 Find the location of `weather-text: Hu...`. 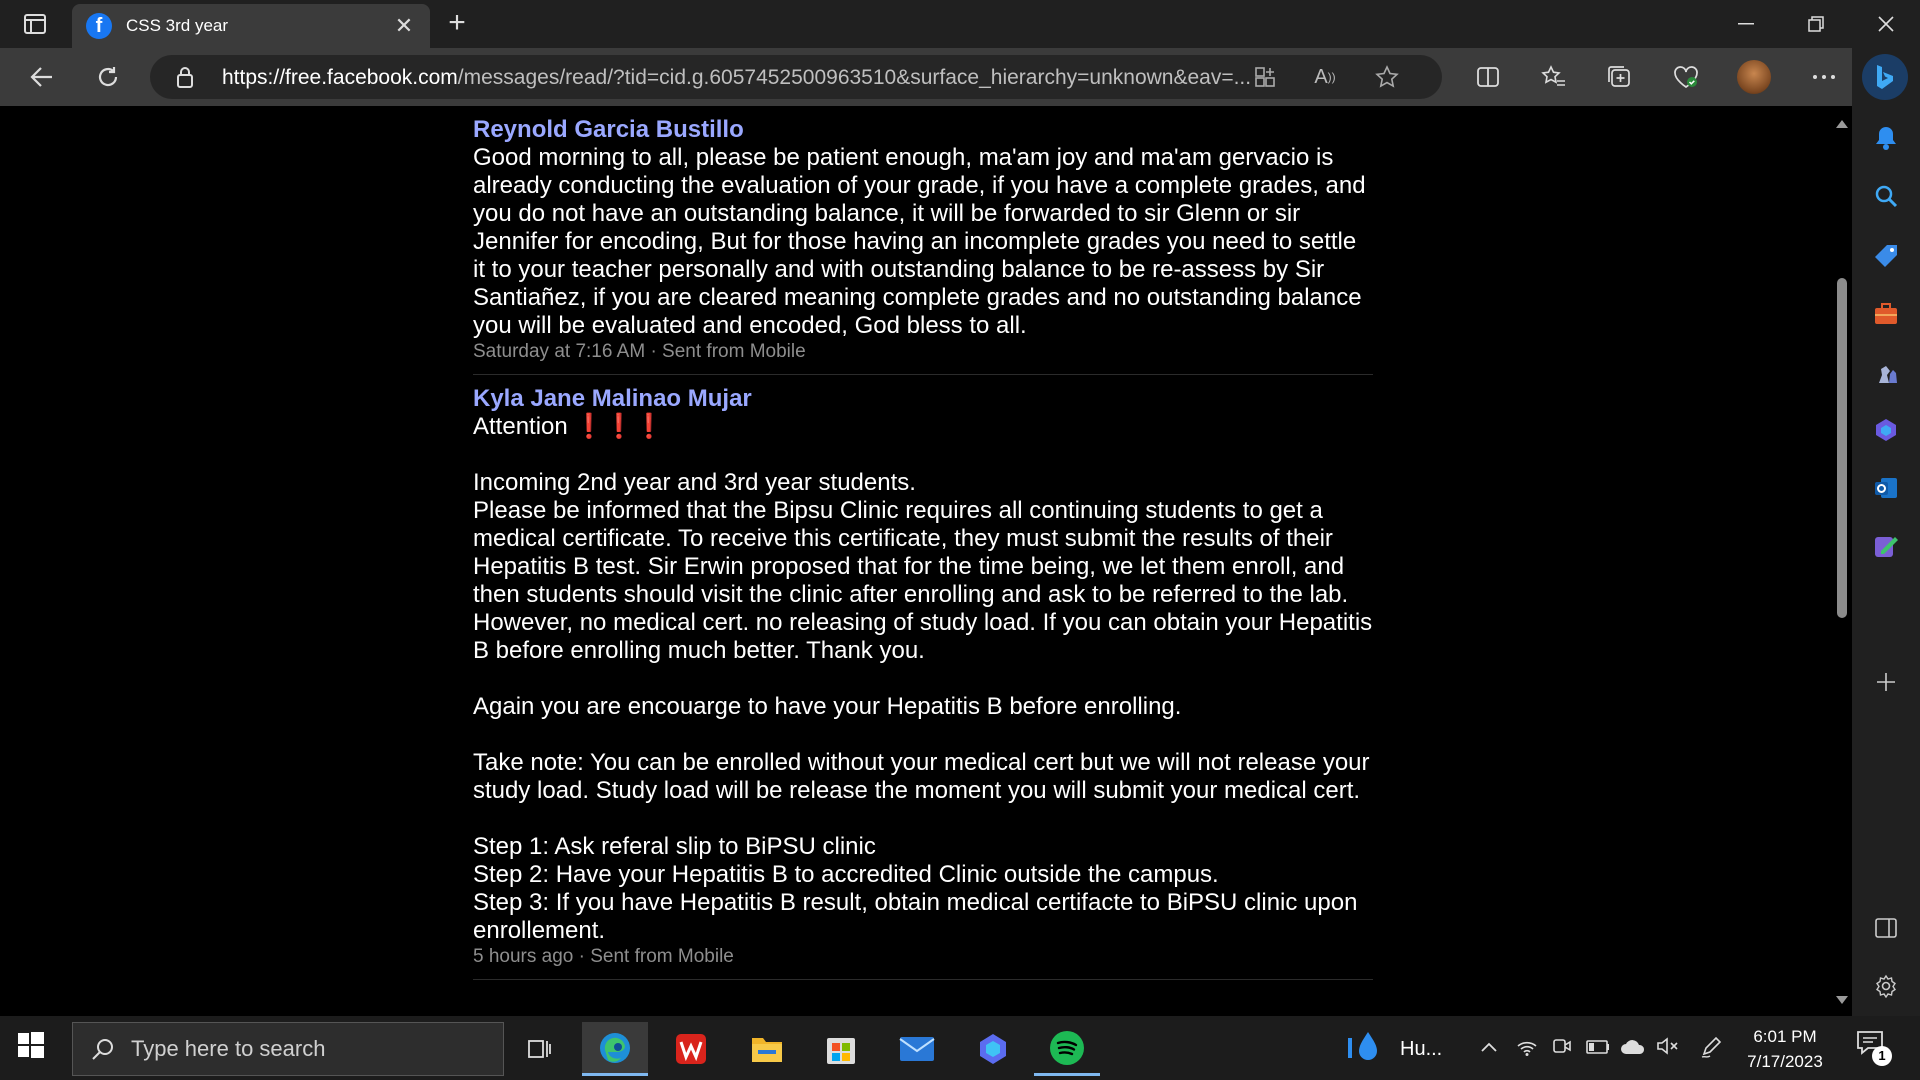

weather-text: Hu... is located at coordinates (1421, 1049).